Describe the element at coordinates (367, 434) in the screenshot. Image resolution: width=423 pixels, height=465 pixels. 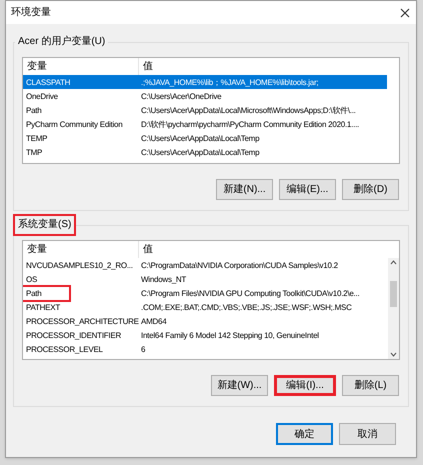
I see `dialog-button: 取消` at that location.